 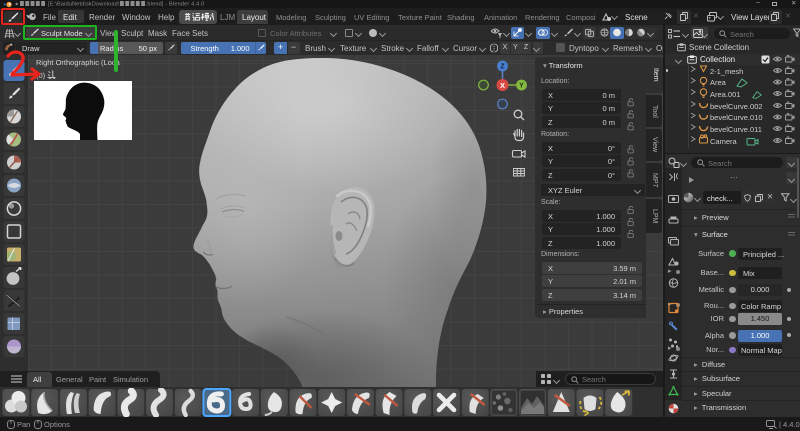 I want to click on svg-text: Y, so click(x=521, y=86).